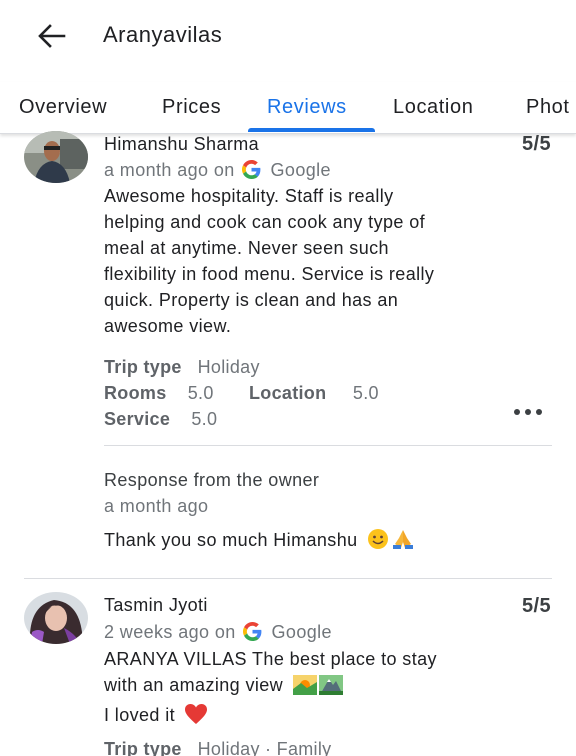 The width and height of the screenshot is (576, 756). Describe the element at coordinates (251, 300) in the screenshot. I see `review-text-line: quick. Property is clean and has an` at that location.